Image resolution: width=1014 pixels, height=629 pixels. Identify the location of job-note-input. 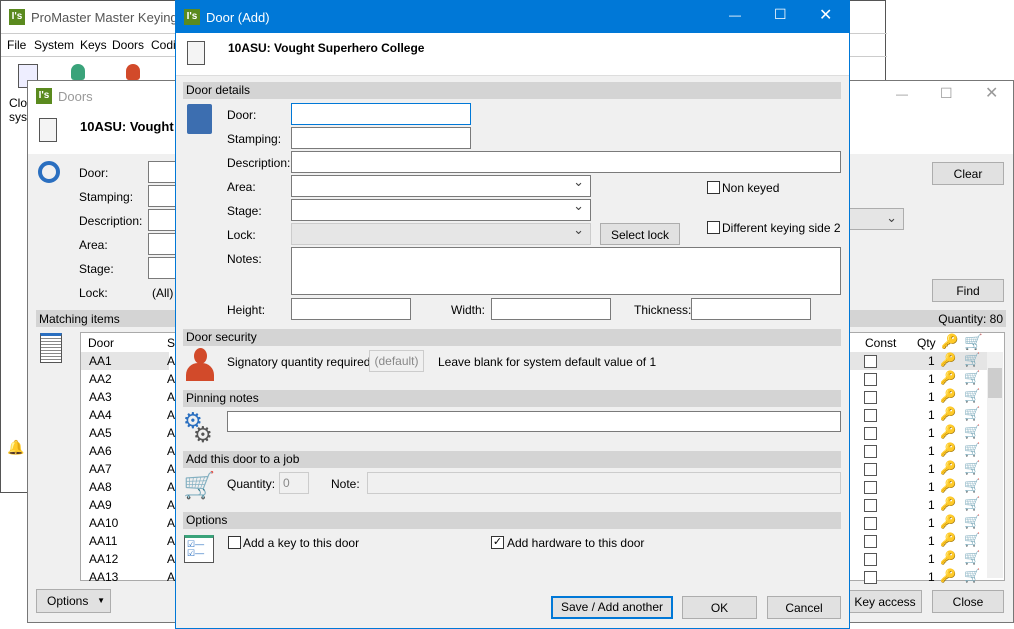
(604, 483).